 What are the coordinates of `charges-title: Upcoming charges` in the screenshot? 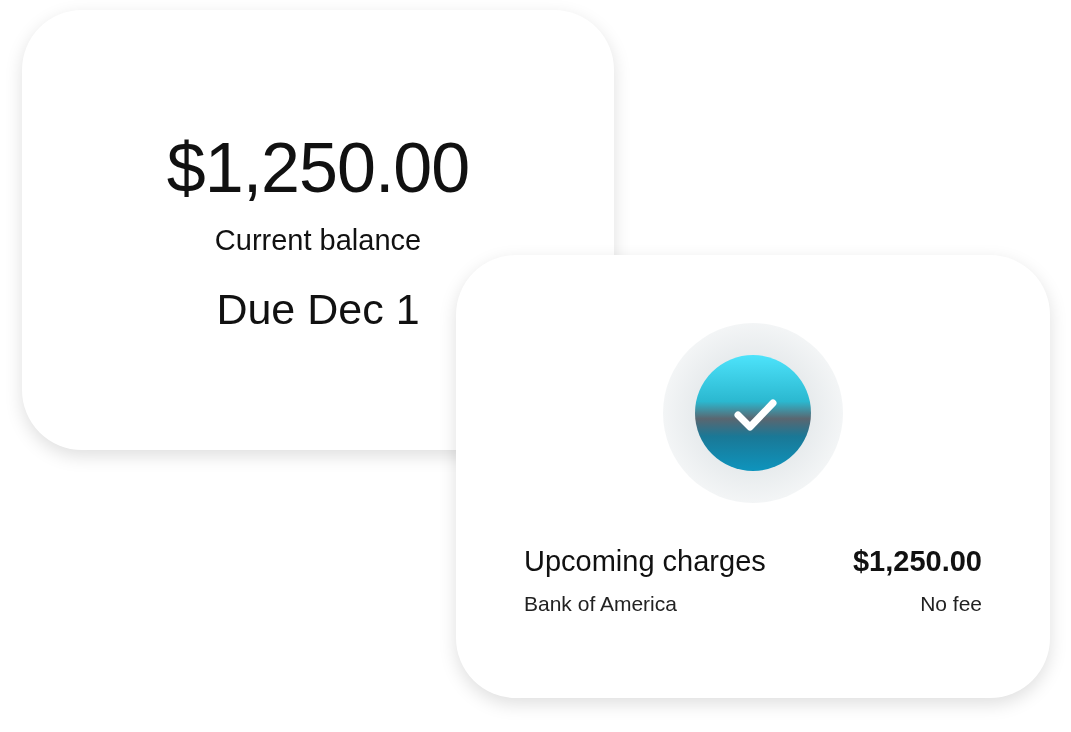 It's located at (645, 561).